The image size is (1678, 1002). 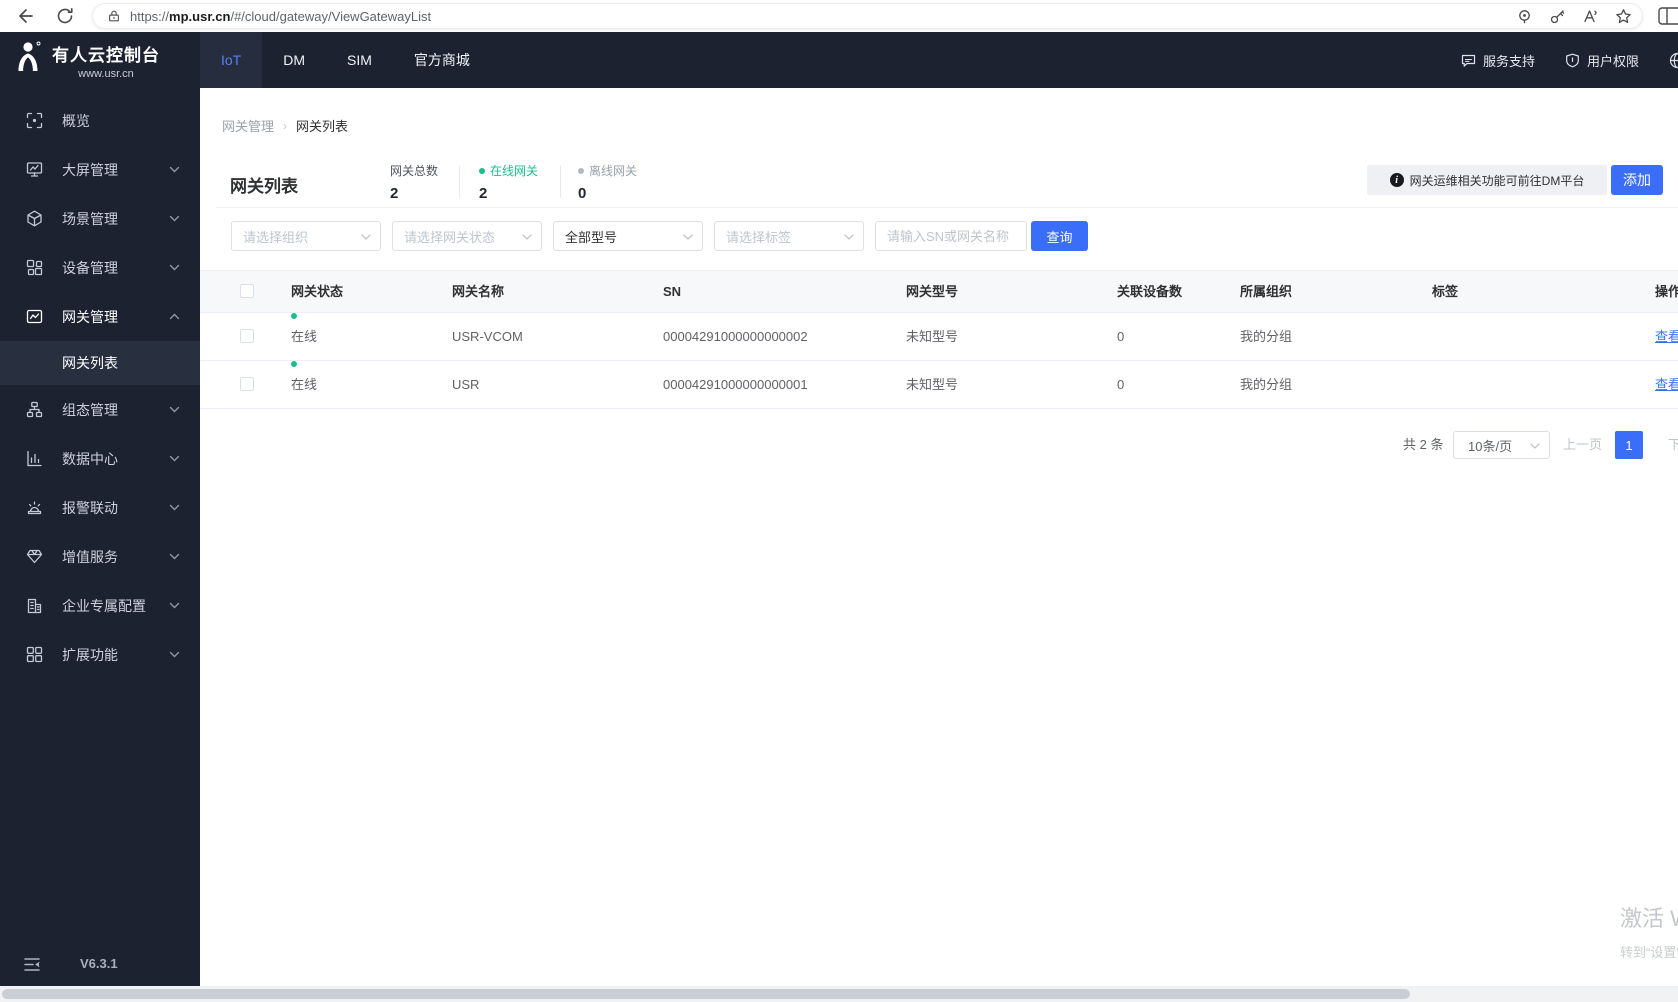 I want to click on prev-page-button: 上一页, so click(x=1582, y=445).